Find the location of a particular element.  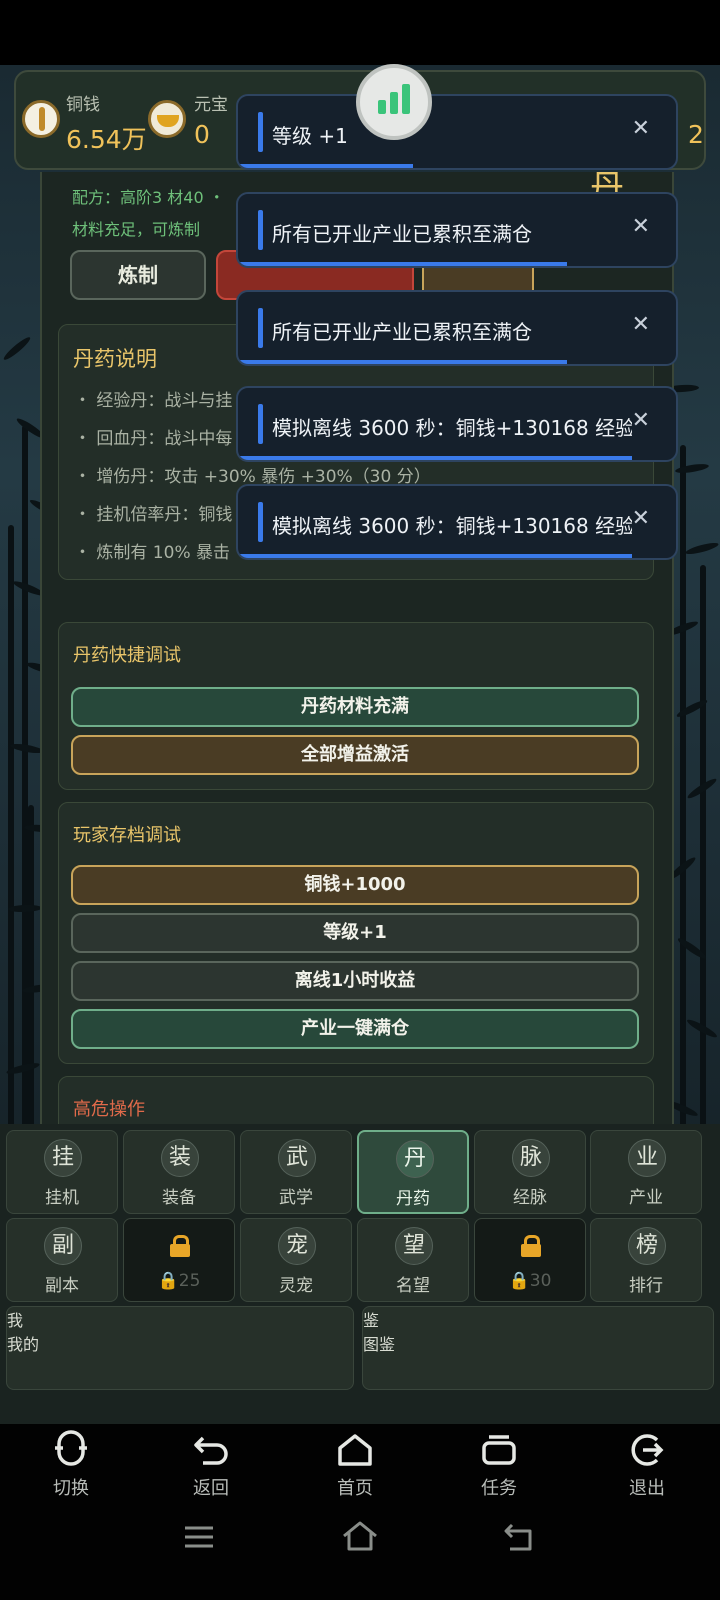

nav-tab: 望名望 is located at coordinates (413, 1260).